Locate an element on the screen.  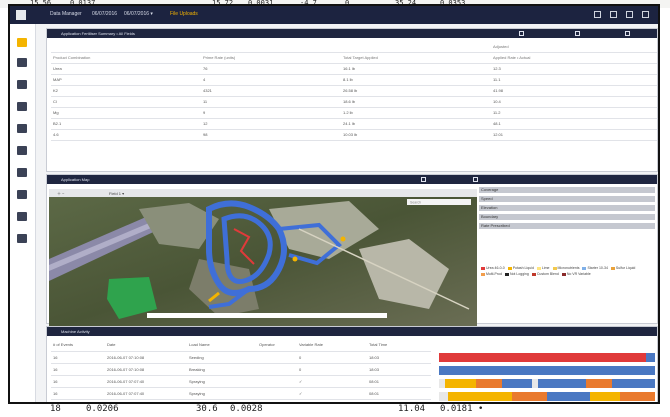
table-cell: 12.01 is located at coordinates (574, 135).